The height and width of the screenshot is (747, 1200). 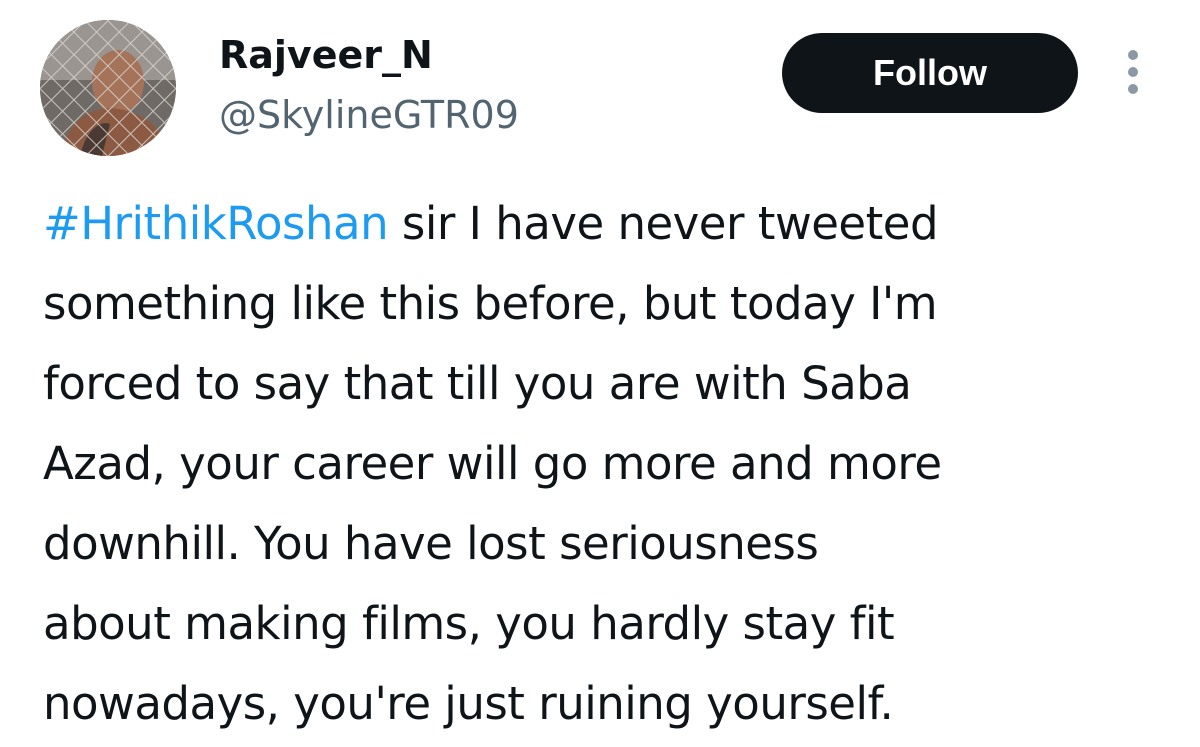 I want to click on tweet-line: Azad, your career will go more and more, so click(x=492, y=463).